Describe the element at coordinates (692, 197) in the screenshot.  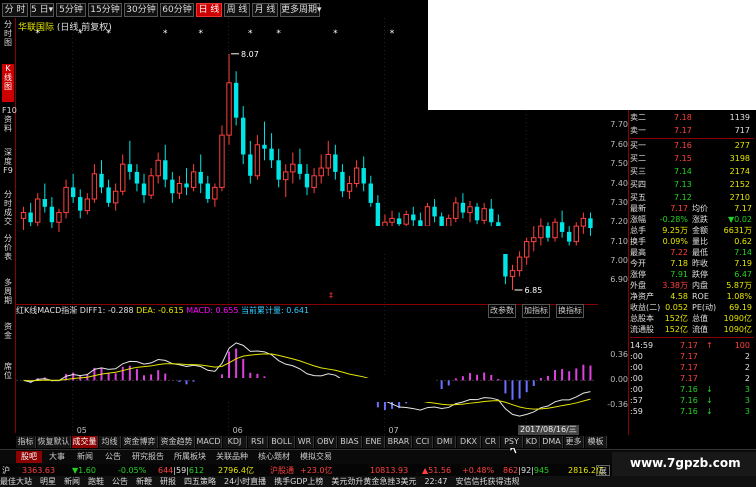
I see `bid-row: 买五 7.12 2710` at that location.